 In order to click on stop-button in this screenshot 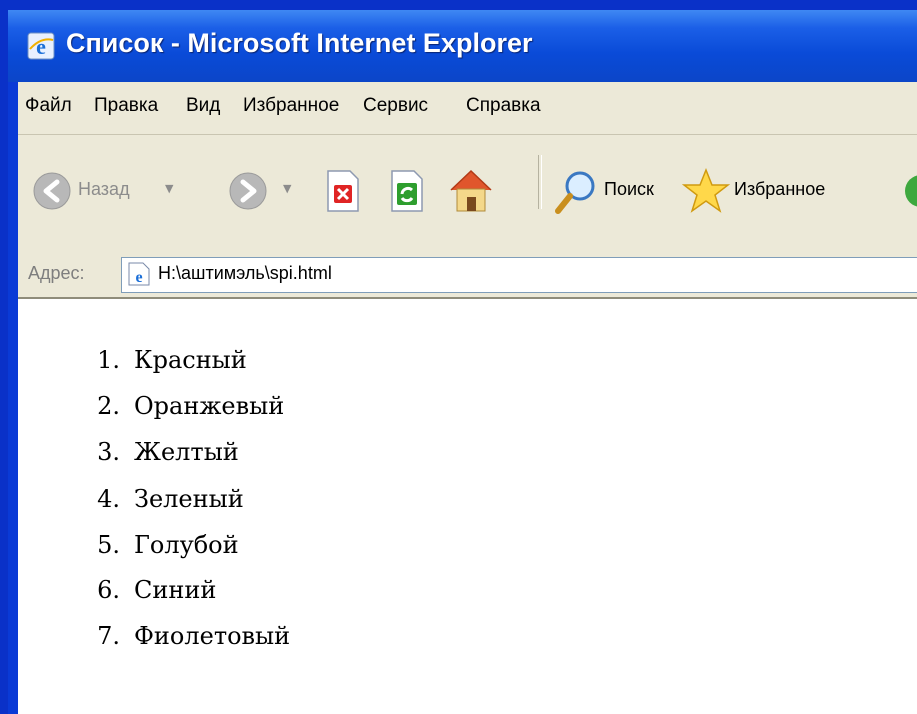, I will do `click(343, 191)`.